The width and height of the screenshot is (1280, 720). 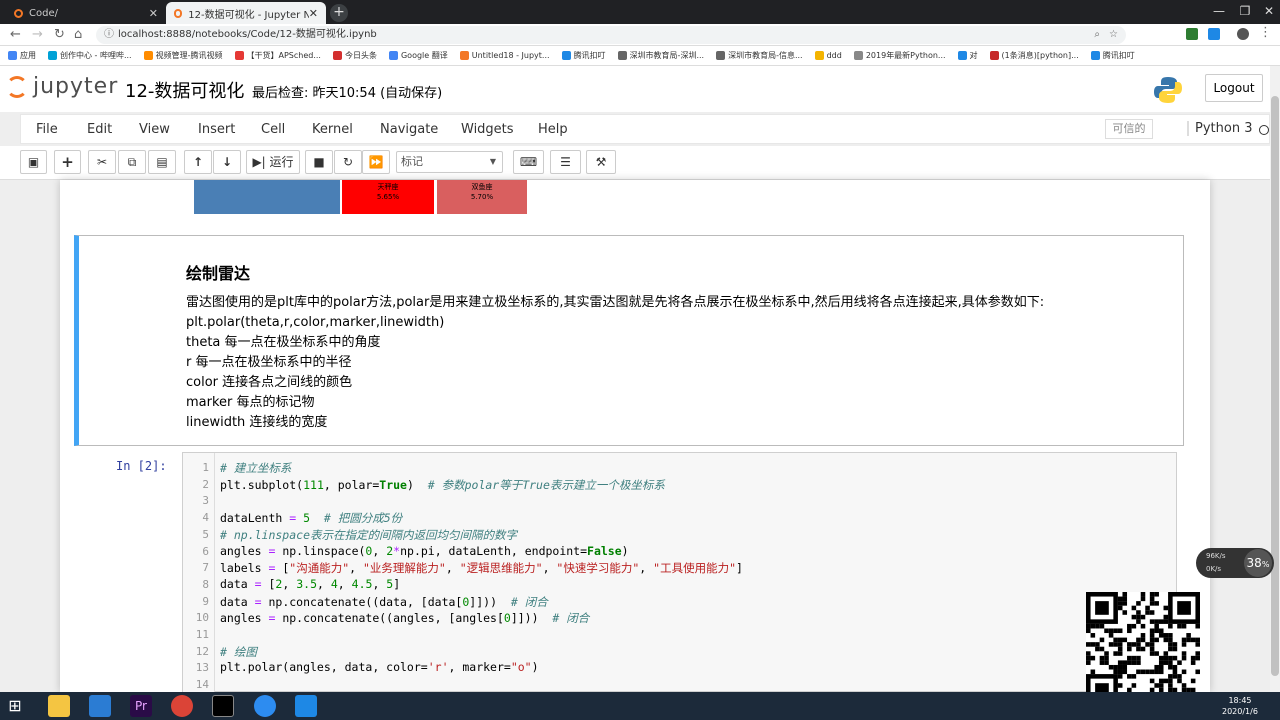 I want to click on notebook-title: 12-数据可视化, so click(x=184, y=90).